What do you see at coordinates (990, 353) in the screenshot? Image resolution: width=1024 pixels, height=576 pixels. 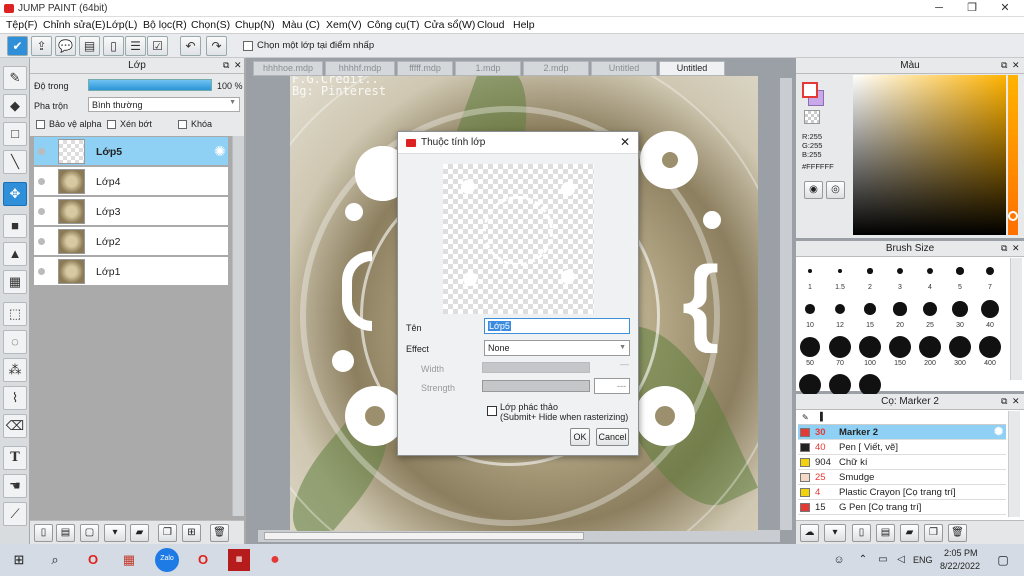 I see `brush-size-option: 400` at bounding box center [990, 353].